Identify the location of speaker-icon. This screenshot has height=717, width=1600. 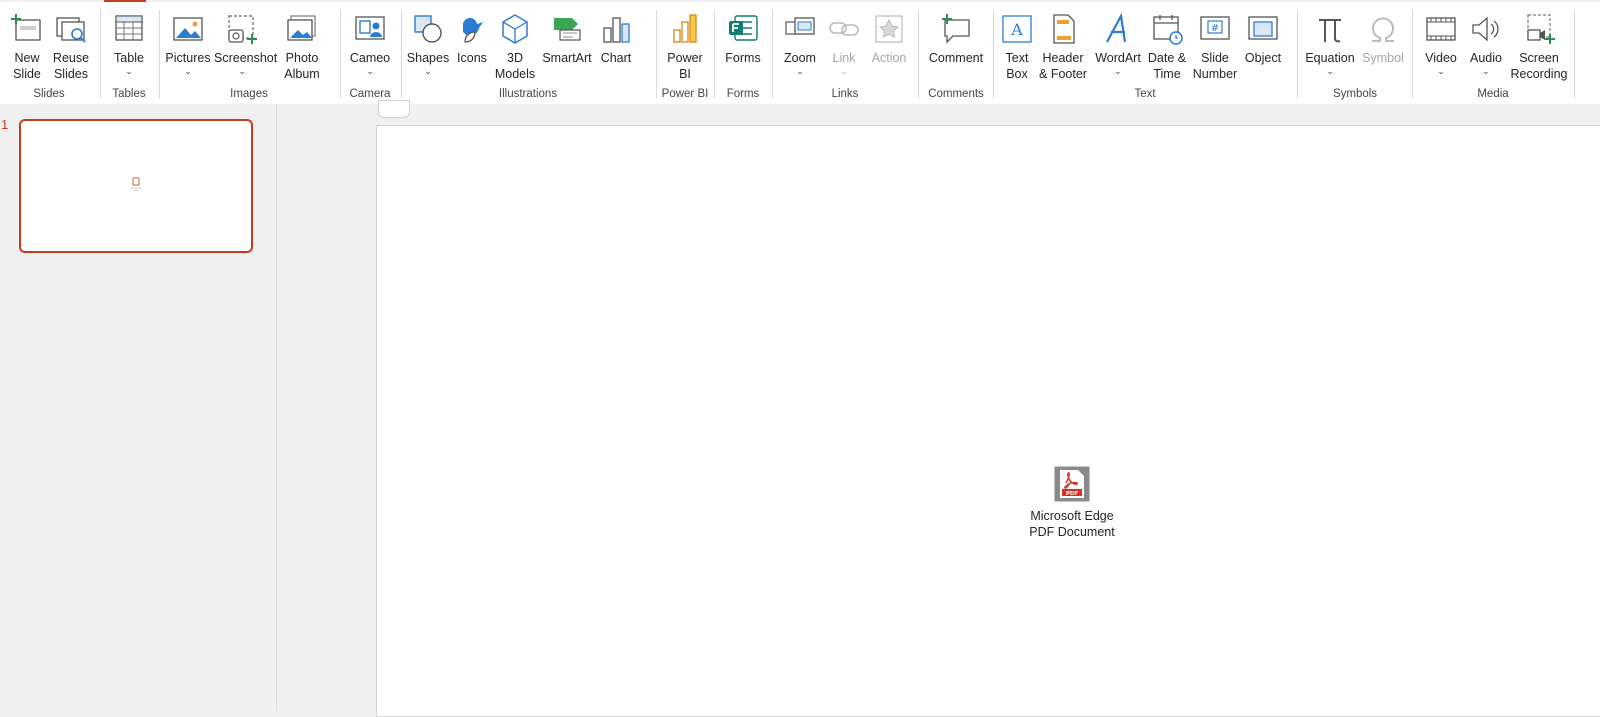
(1485, 29).